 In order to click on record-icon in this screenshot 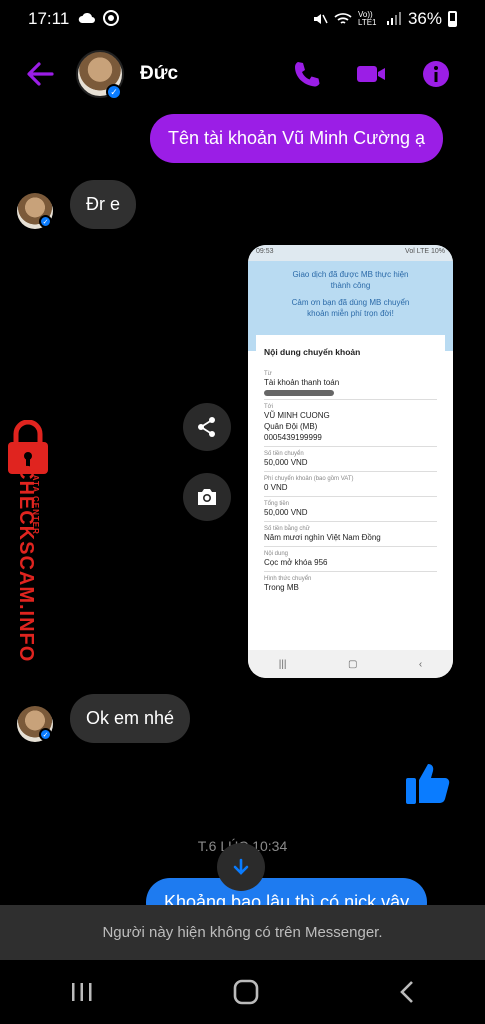, I will do `click(111, 18)`.